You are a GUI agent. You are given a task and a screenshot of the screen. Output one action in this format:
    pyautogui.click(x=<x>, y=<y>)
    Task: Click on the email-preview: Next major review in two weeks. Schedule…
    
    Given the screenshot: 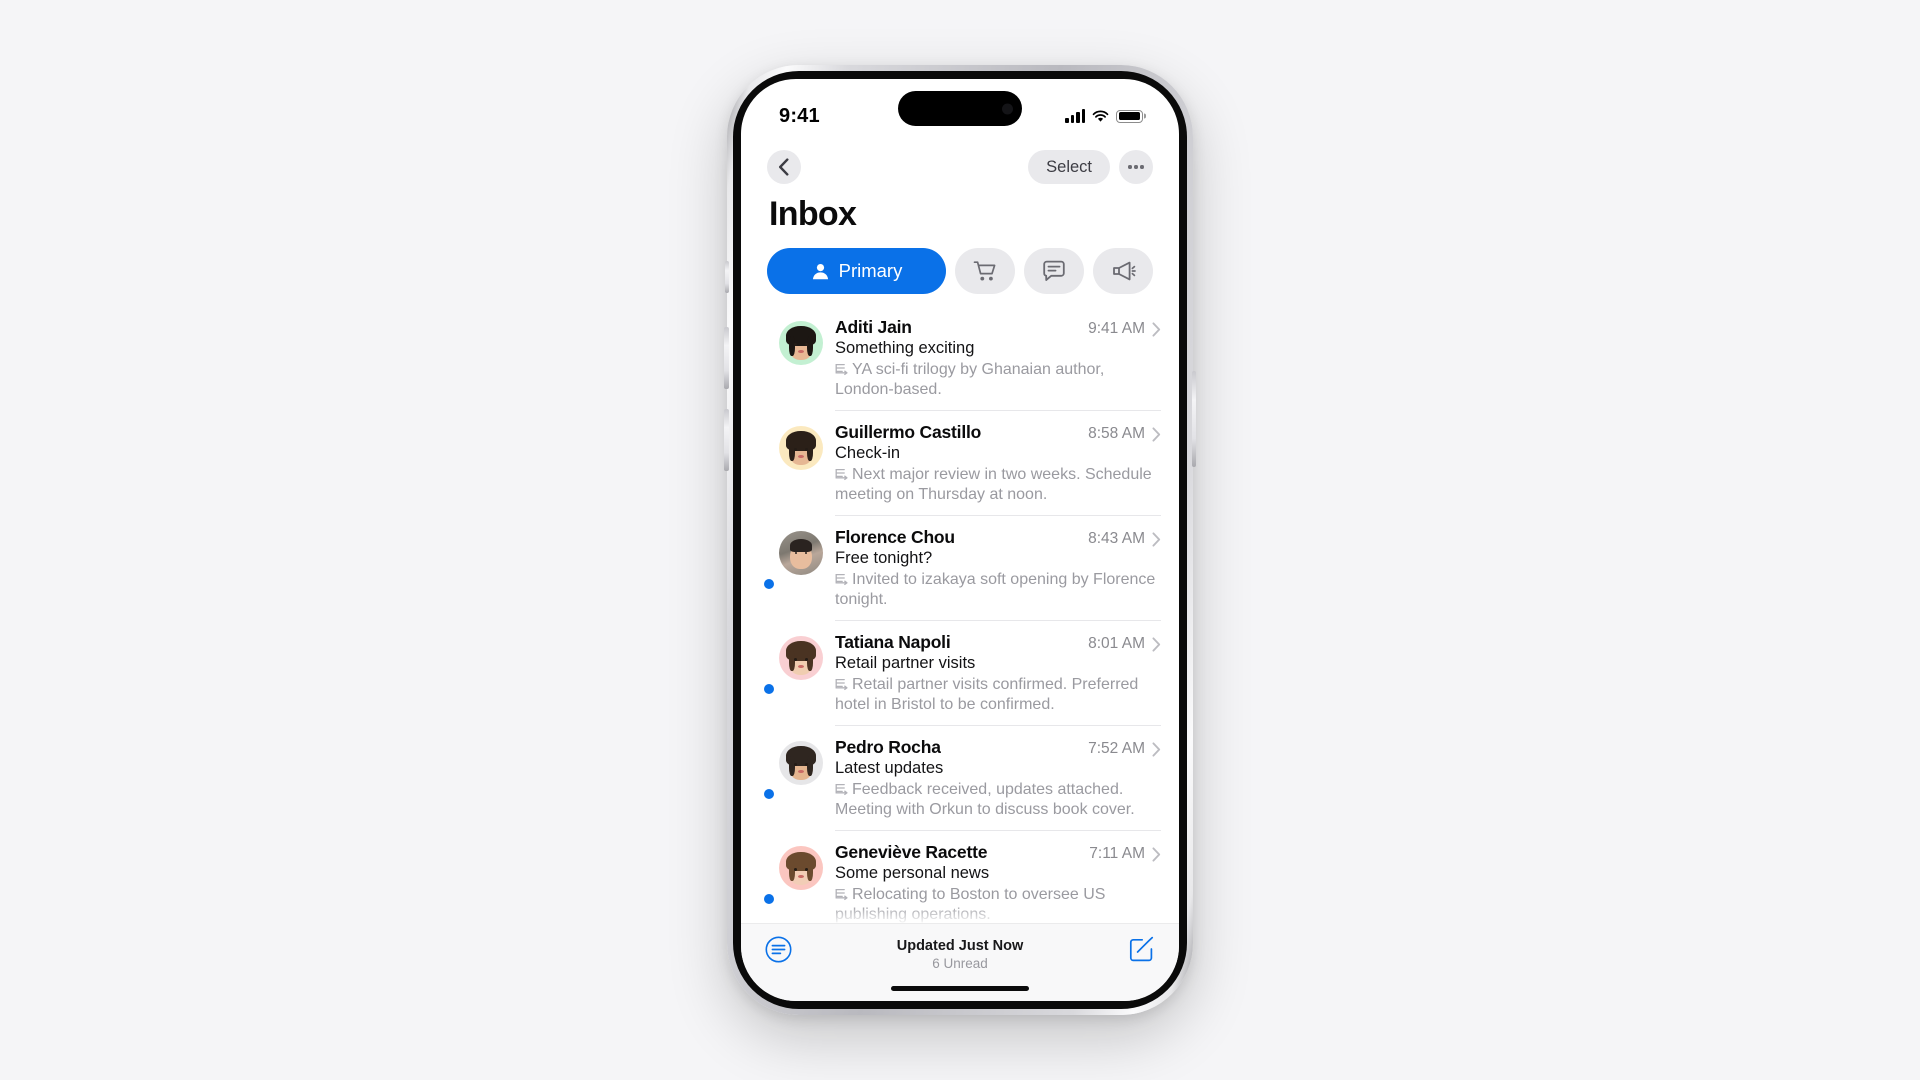 What is the action you would take?
    pyautogui.click(x=998, y=484)
    